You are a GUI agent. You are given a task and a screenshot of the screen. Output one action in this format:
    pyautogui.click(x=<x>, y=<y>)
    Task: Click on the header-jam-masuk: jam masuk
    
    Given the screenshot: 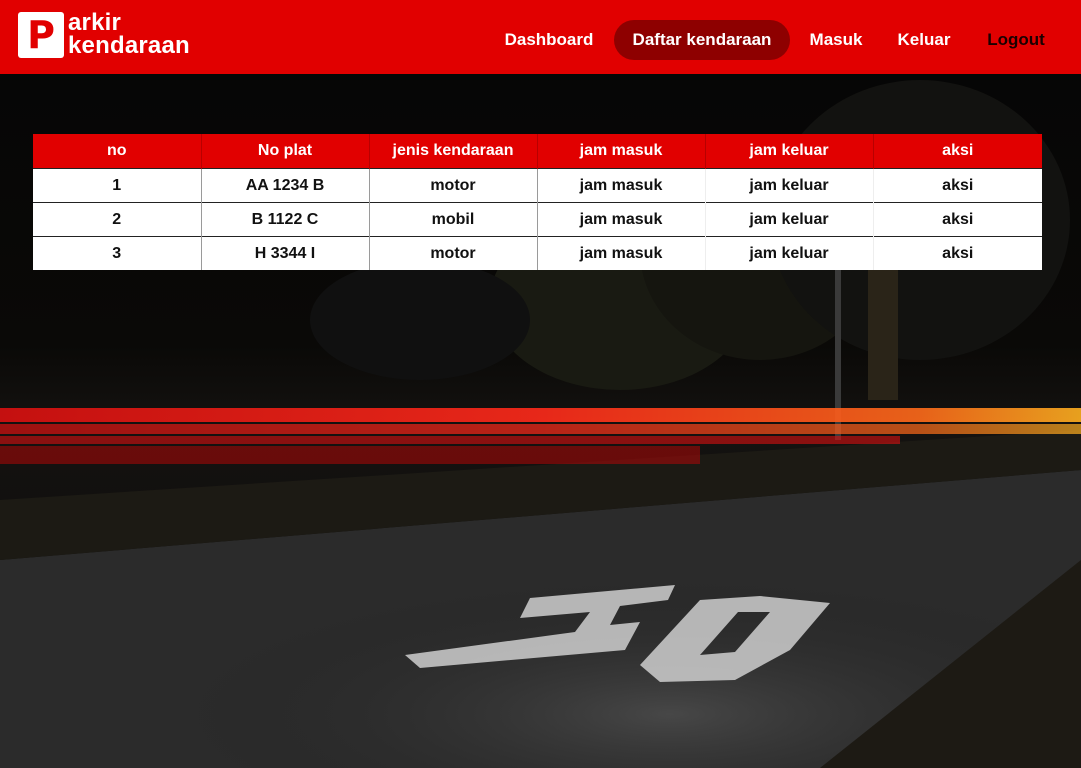 What is the action you would take?
    pyautogui.click(x=621, y=151)
    